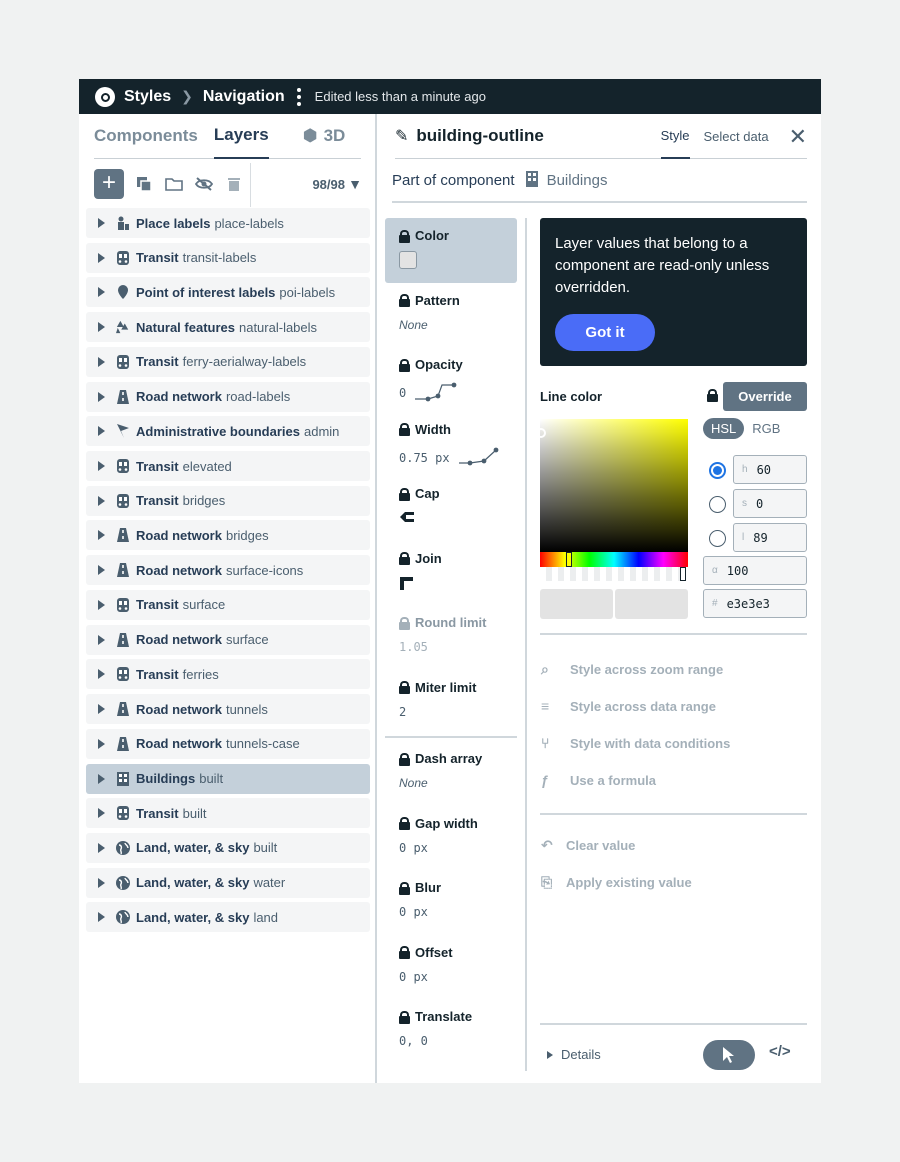 The width and height of the screenshot is (900, 1162). Describe the element at coordinates (241, 136) in the screenshot. I see `tab-layers: Layers` at that location.